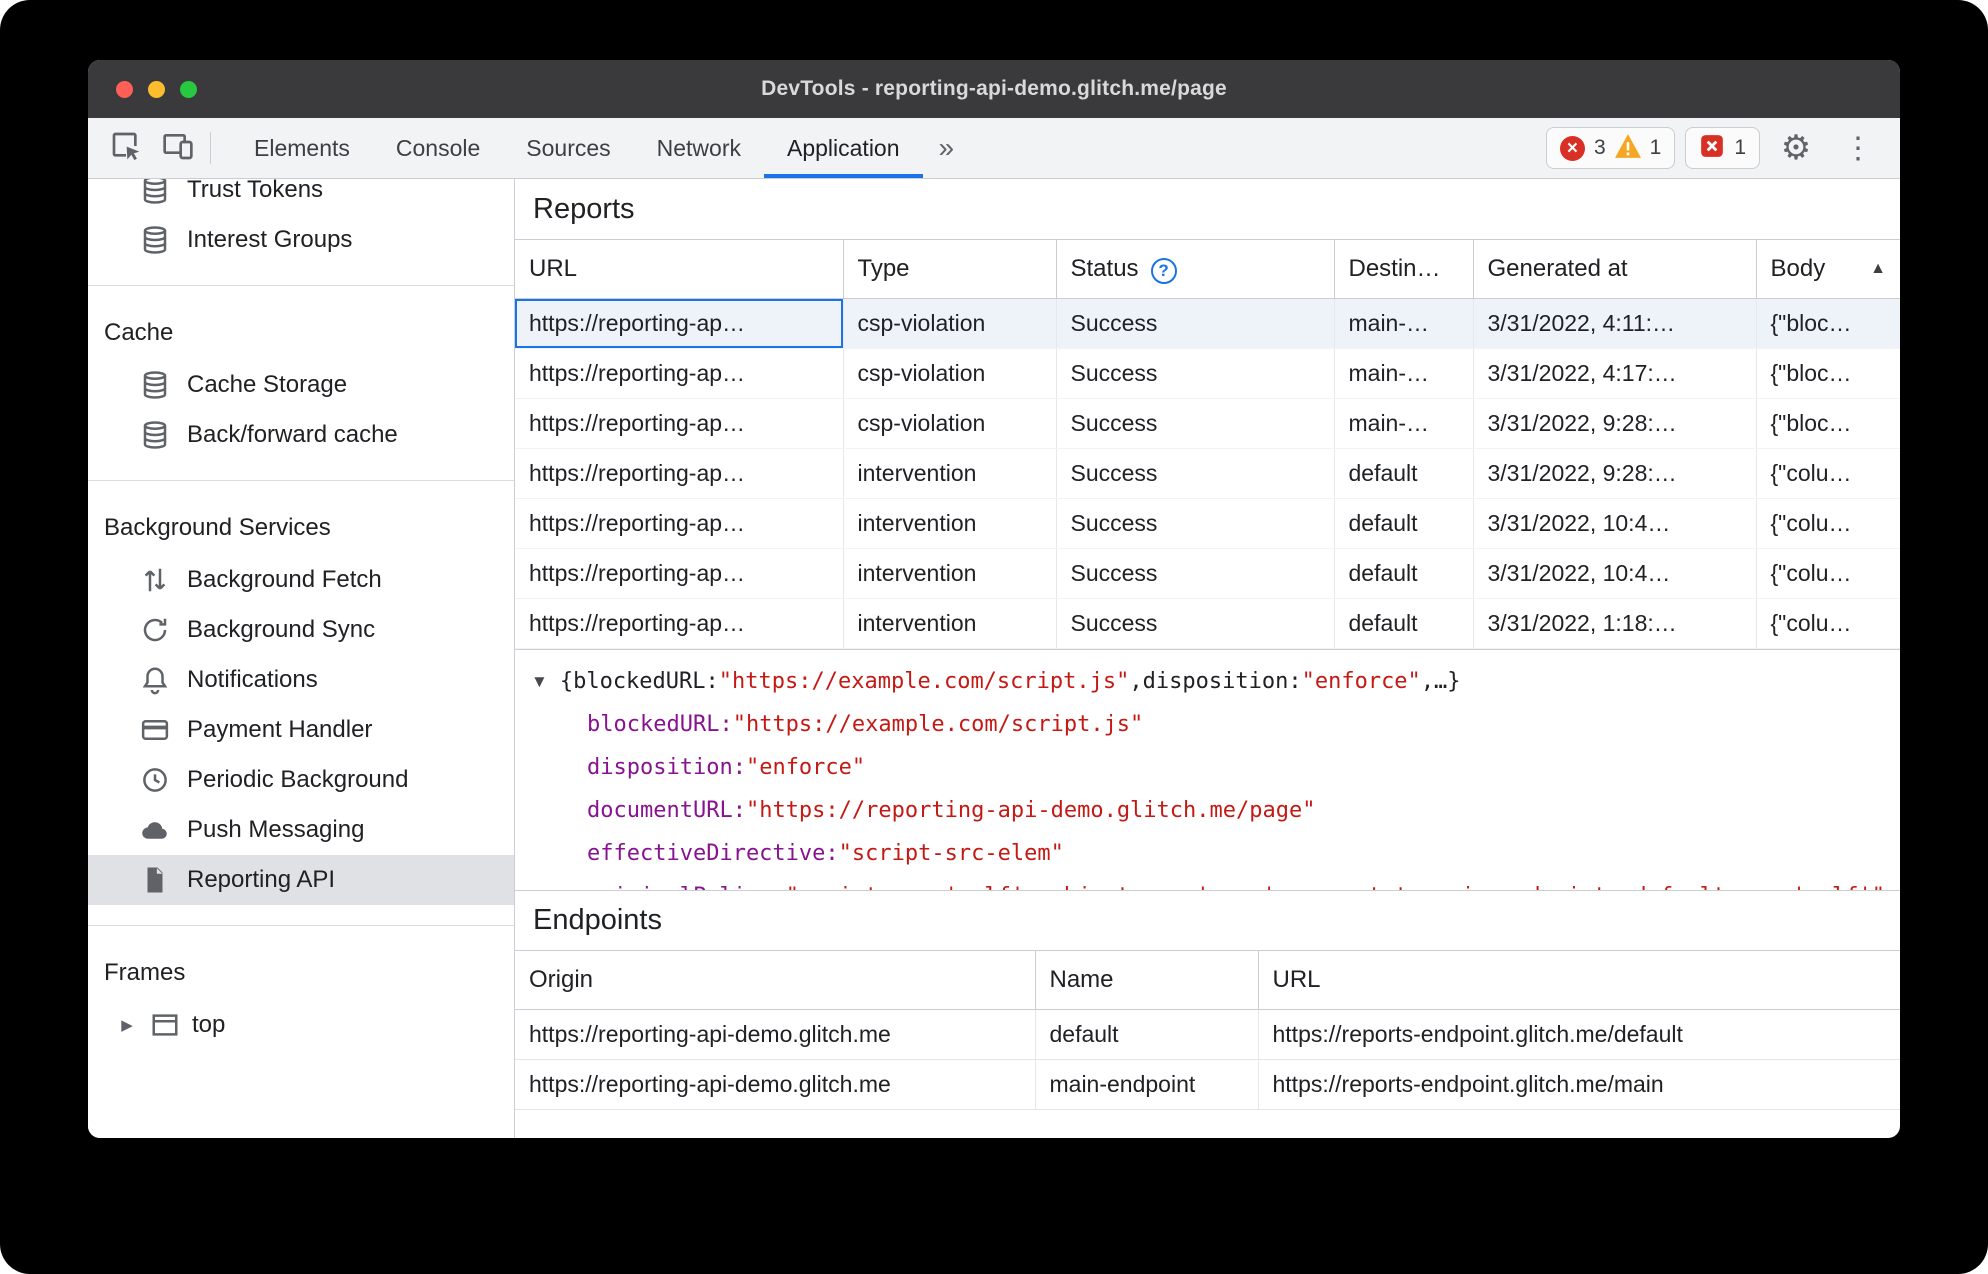 Image resolution: width=1988 pixels, height=1274 pixels. What do you see at coordinates (1147, 980) in the screenshot?
I see `column-header-name: Name` at bounding box center [1147, 980].